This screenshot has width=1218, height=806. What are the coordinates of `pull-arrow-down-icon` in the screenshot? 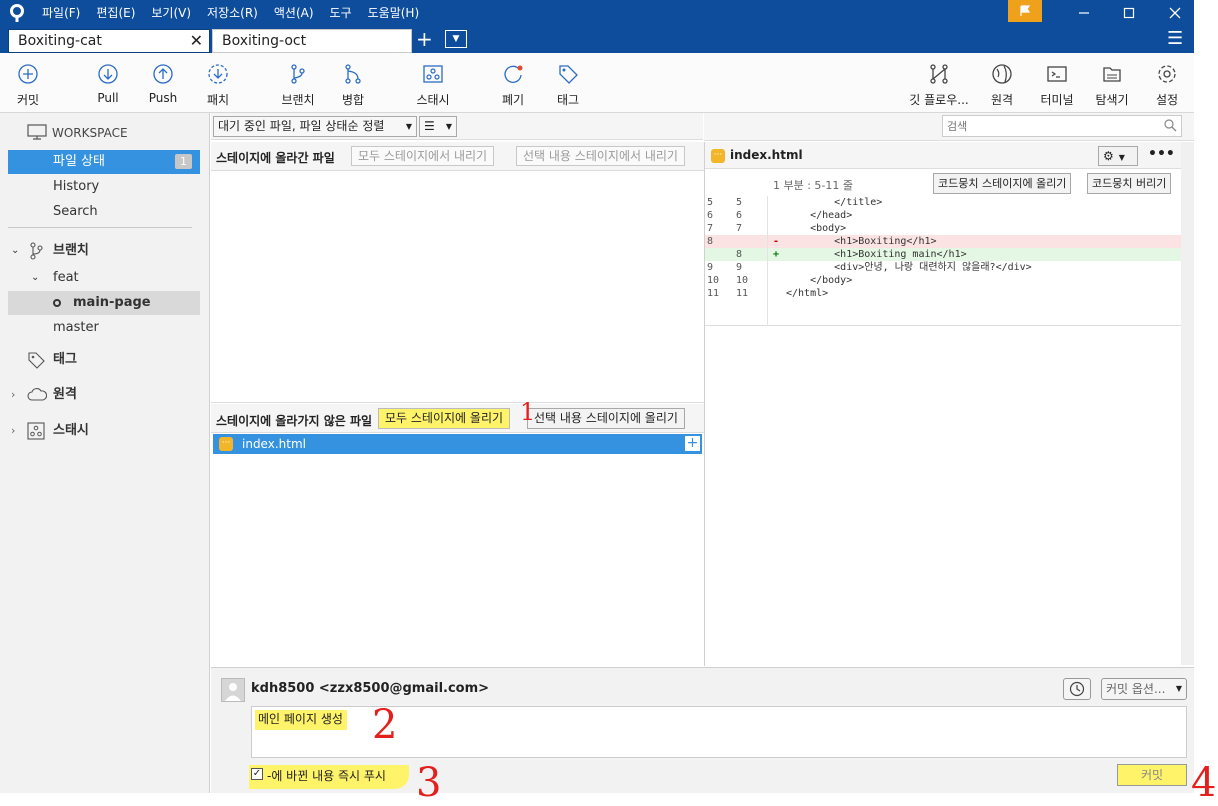 It's located at (108, 74).